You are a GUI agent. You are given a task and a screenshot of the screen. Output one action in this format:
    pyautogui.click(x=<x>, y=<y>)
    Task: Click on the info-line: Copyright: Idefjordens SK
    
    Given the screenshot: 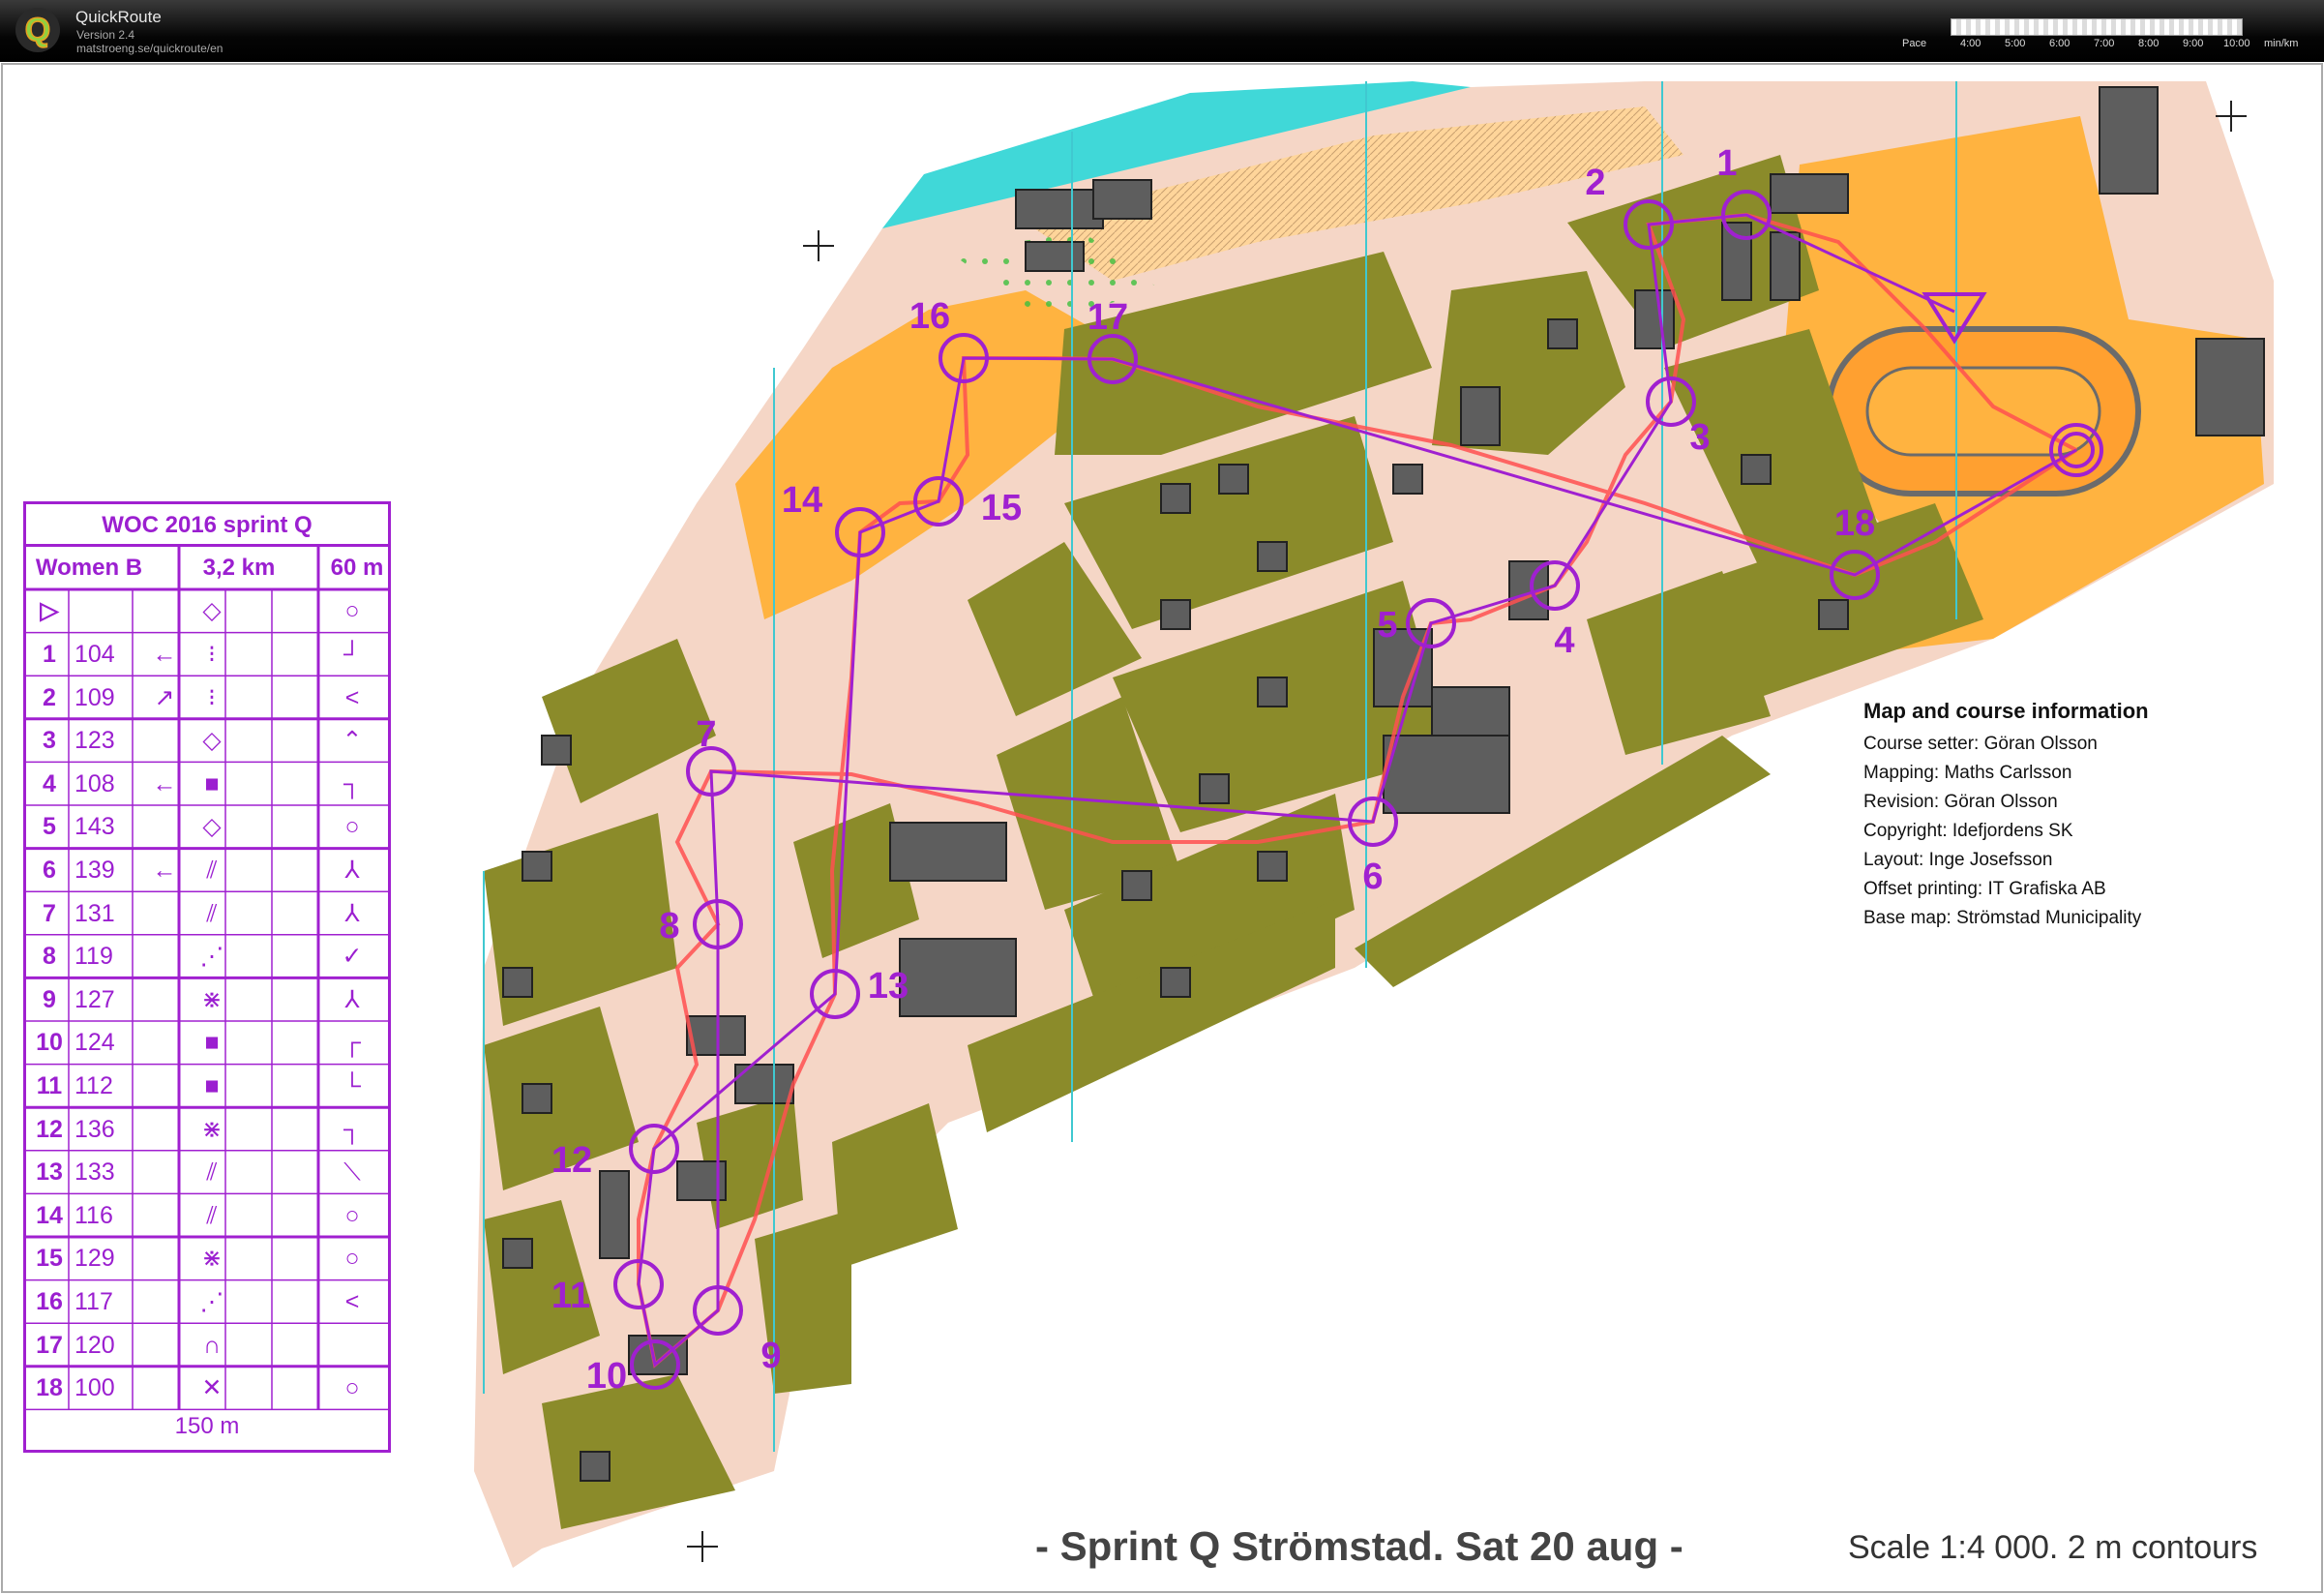 What is the action you would take?
    pyautogui.click(x=1968, y=831)
    